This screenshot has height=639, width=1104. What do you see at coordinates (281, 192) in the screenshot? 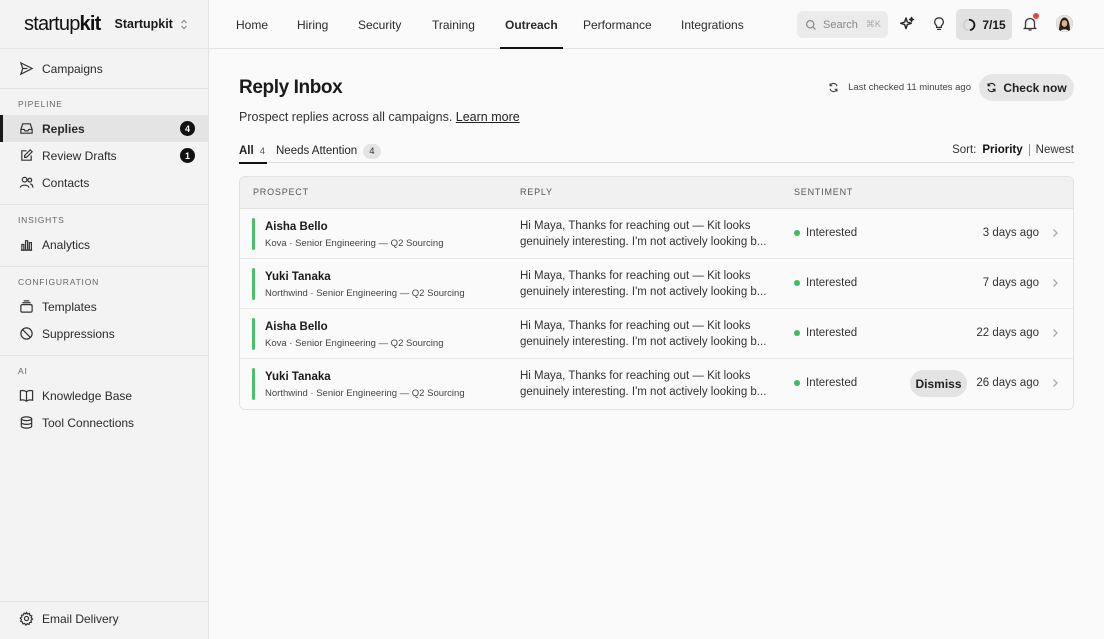
I see `column-header-prospect: PROSPECT` at bounding box center [281, 192].